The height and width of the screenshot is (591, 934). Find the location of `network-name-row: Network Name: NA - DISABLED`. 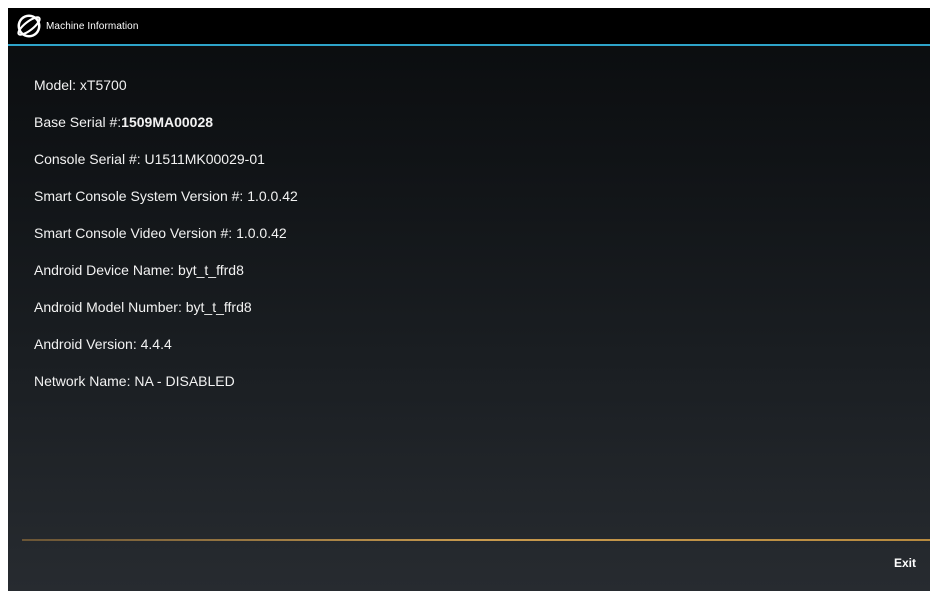

network-name-row: Network Name: NA - DISABLED is located at coordinates (166, 386).